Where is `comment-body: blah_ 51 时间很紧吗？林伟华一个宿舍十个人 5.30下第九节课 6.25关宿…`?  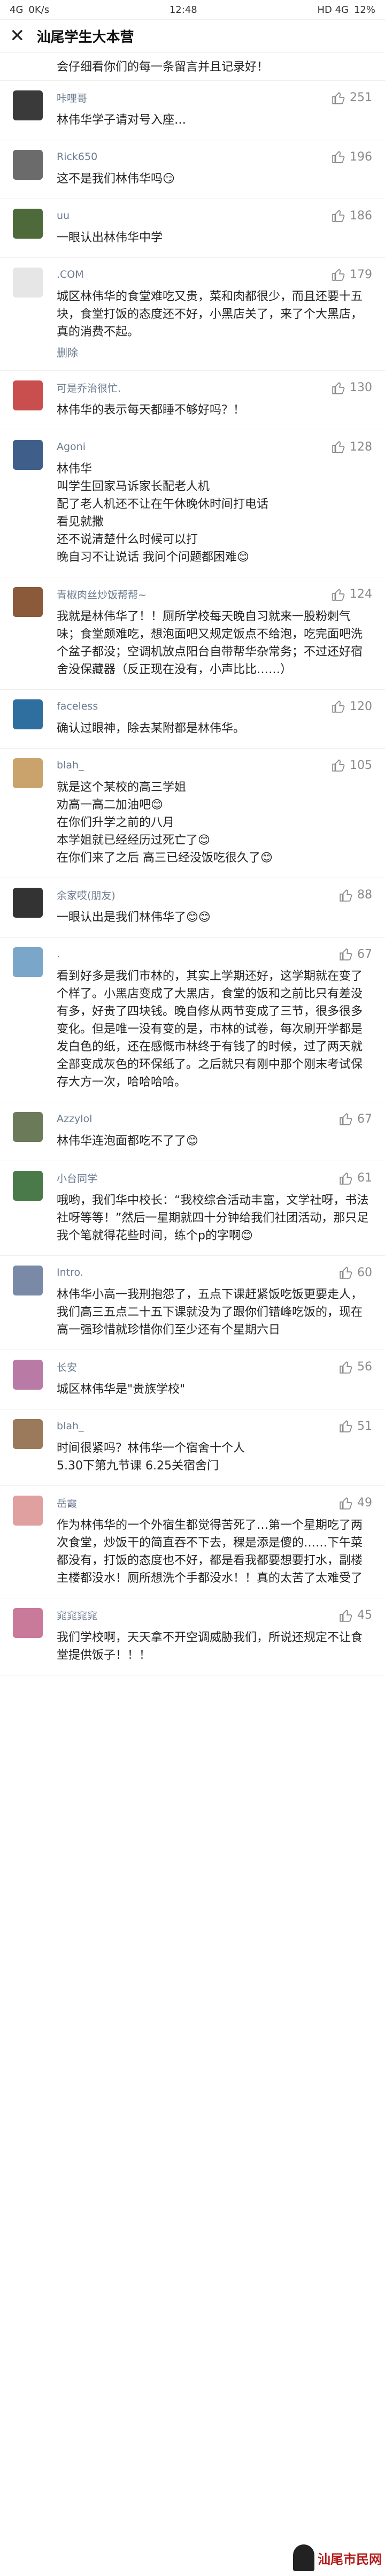
comment-body: blah_ 51 时间很紧吗？林伟华一个宿舍十个人 5.30下第九节课 6.25关宿… is located at coordinates (214, 1447).